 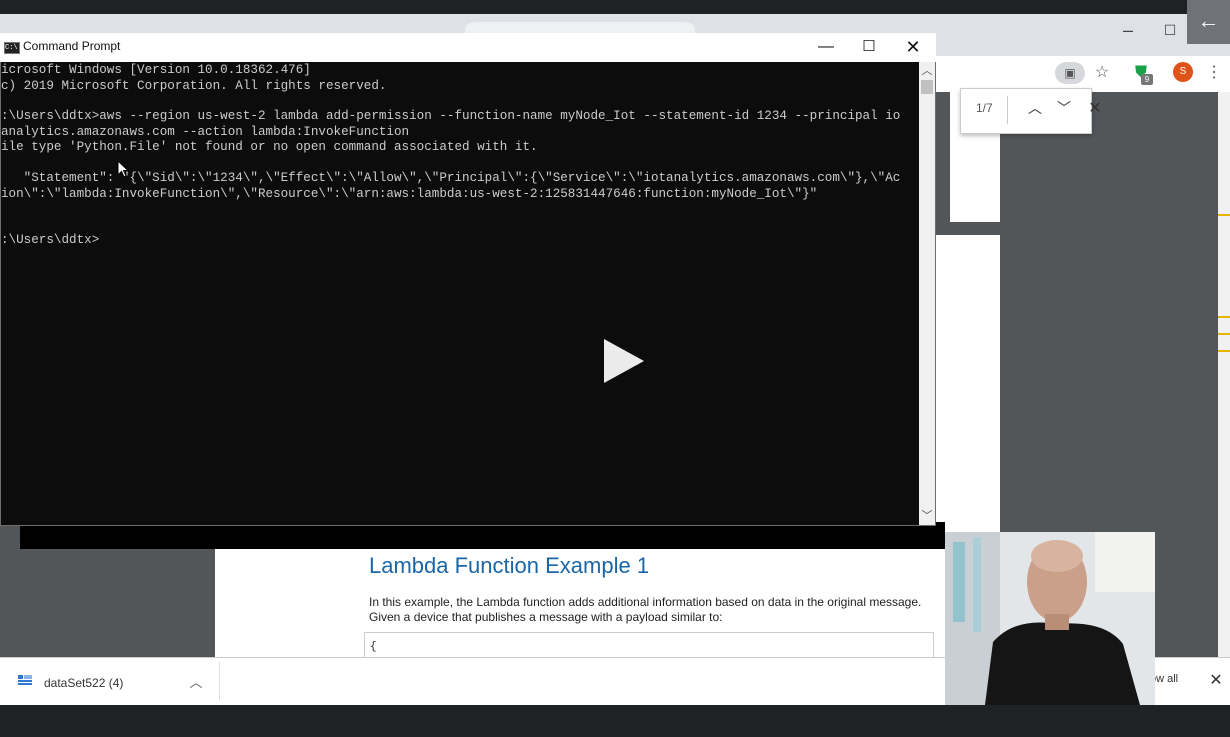 What do you see at coordinates (12, 48) in the screenshot?
I see `cmd-app-icon: C:\` at bounding box center [12, 48].